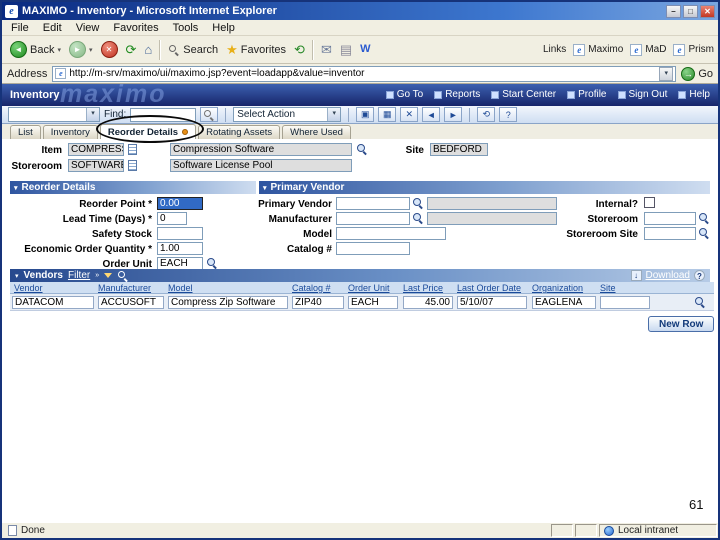 The width and height of the screenshot is (720, 540). I want to click on item-description-field: Compression Software, so click(261, 149).